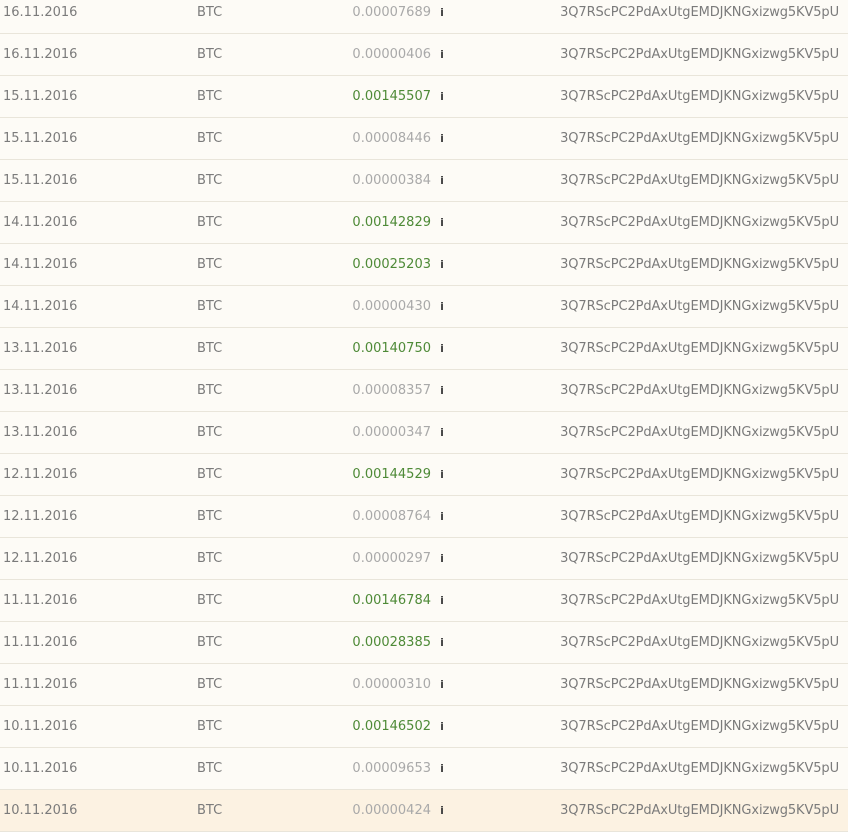 The height and width of the screenshot is (832, 848). What do you see at coordinates (391, 12) in the screenshot?
I see `amount-cell: 0.00007689` at bounding box center [391, 12].